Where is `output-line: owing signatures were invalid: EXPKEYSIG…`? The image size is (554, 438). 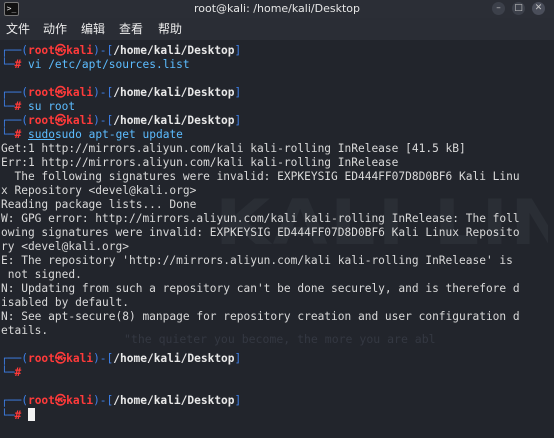 output-line: owing signatures were invalid: EXPKEYSIG… is located at coordinates (260, 232).